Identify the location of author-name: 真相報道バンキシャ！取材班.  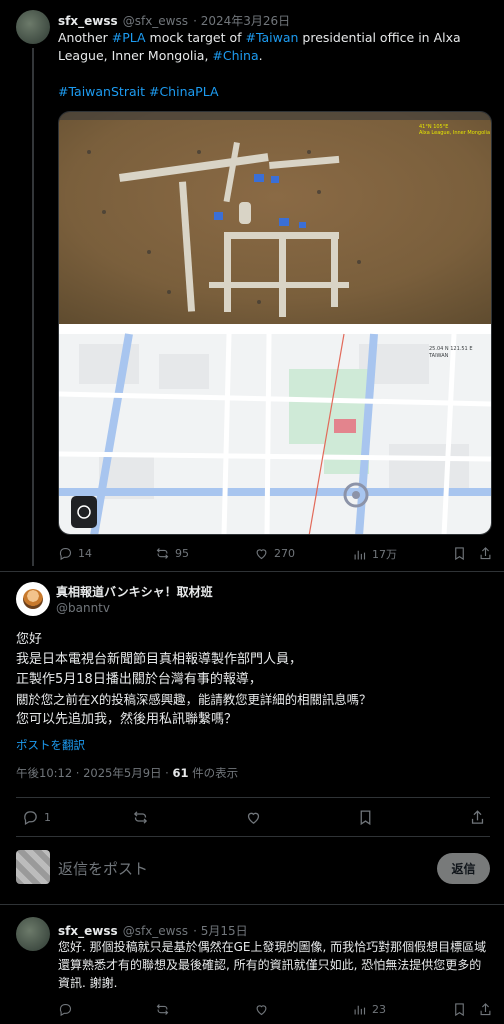
(134, 591).